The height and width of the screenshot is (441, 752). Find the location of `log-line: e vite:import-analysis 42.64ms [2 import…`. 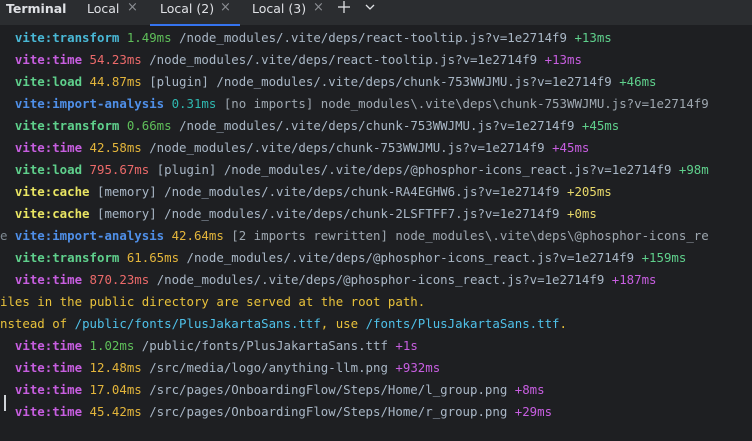

log-line: e vite:import-analysis 42.64ms [2 import… is located at coordinates (354, 235).